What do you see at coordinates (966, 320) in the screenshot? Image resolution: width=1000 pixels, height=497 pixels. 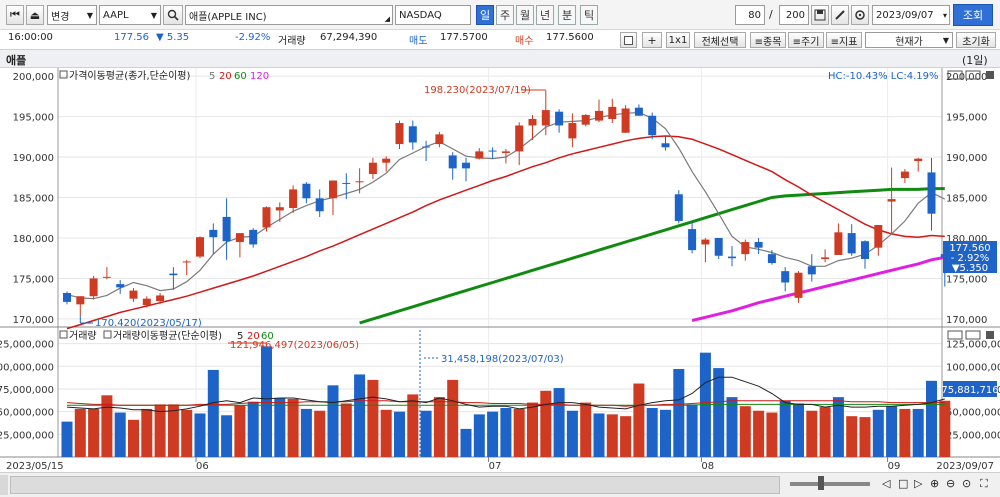 I see `price-tick-right: 170,000` at bounding box center [966, 320].